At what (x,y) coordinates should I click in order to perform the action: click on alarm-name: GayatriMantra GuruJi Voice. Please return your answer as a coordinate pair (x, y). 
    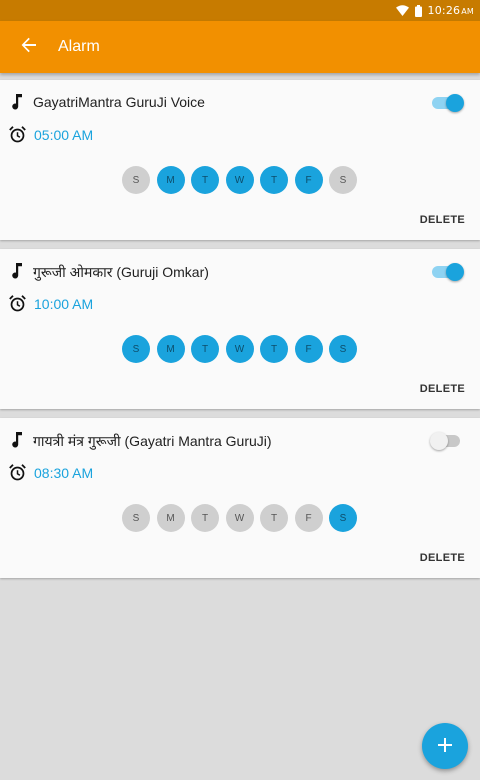
    Looking at the image, I should click on (119, 102).